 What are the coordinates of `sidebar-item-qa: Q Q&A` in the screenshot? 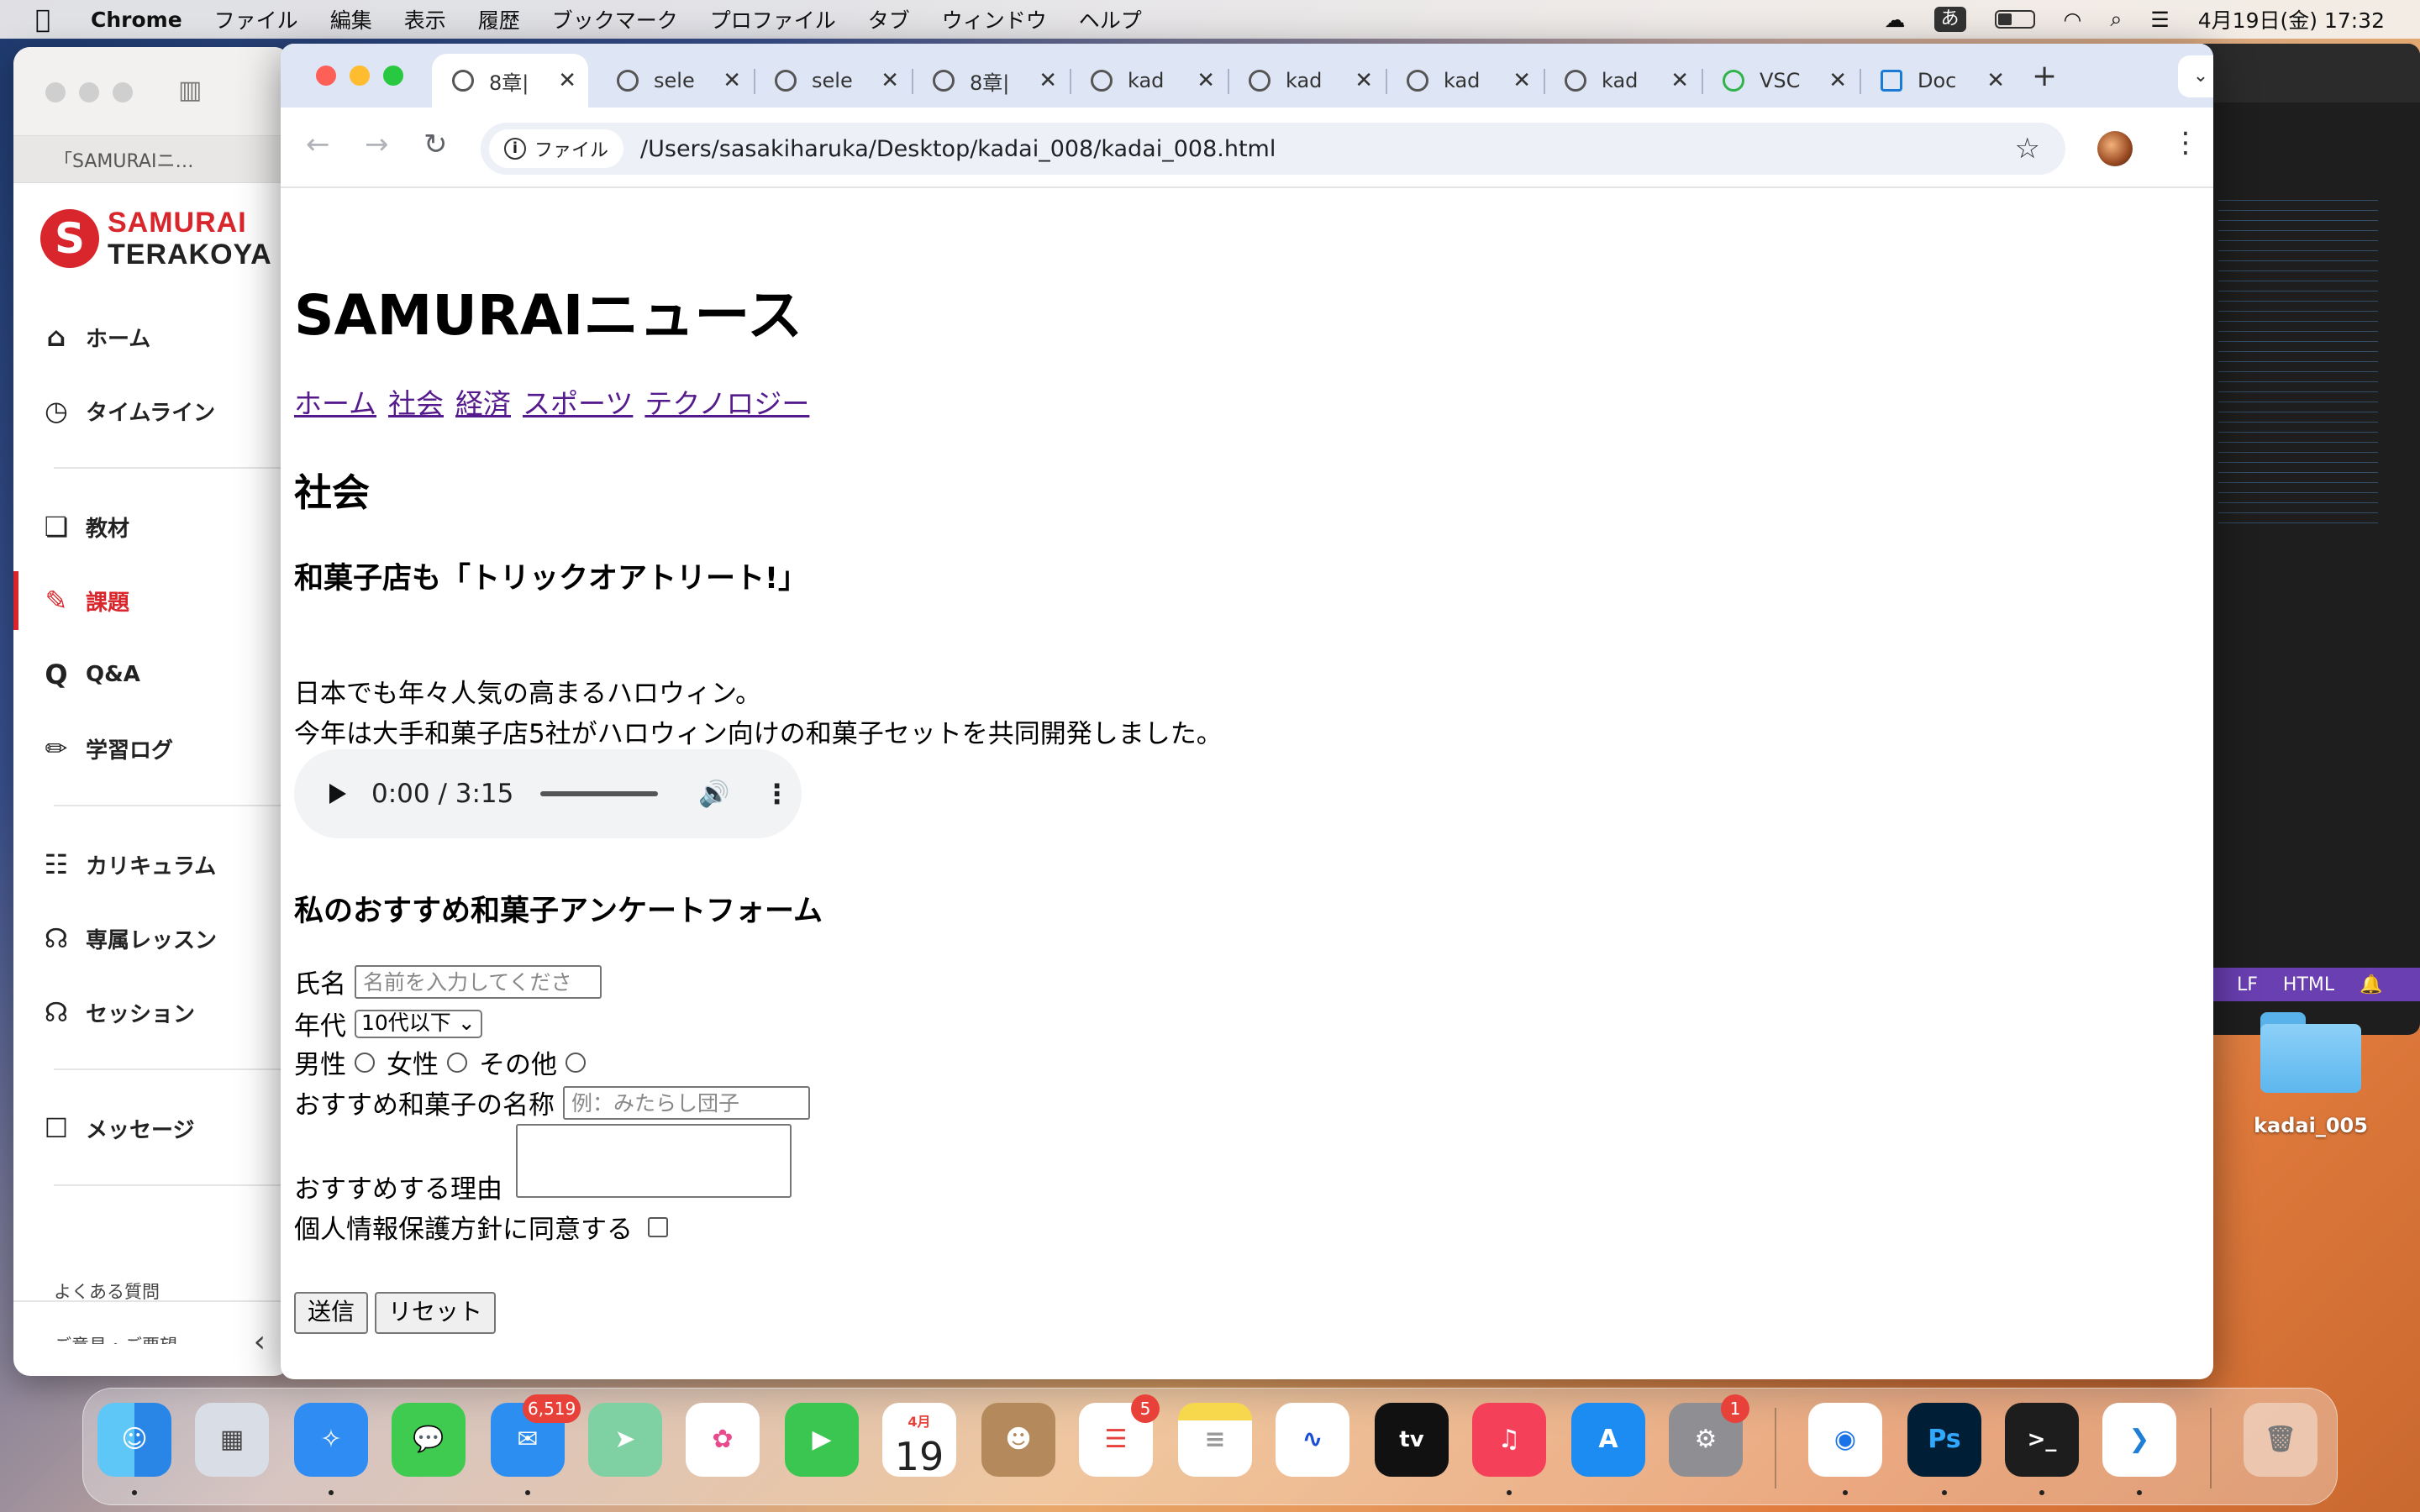 It's located at (152, 674).